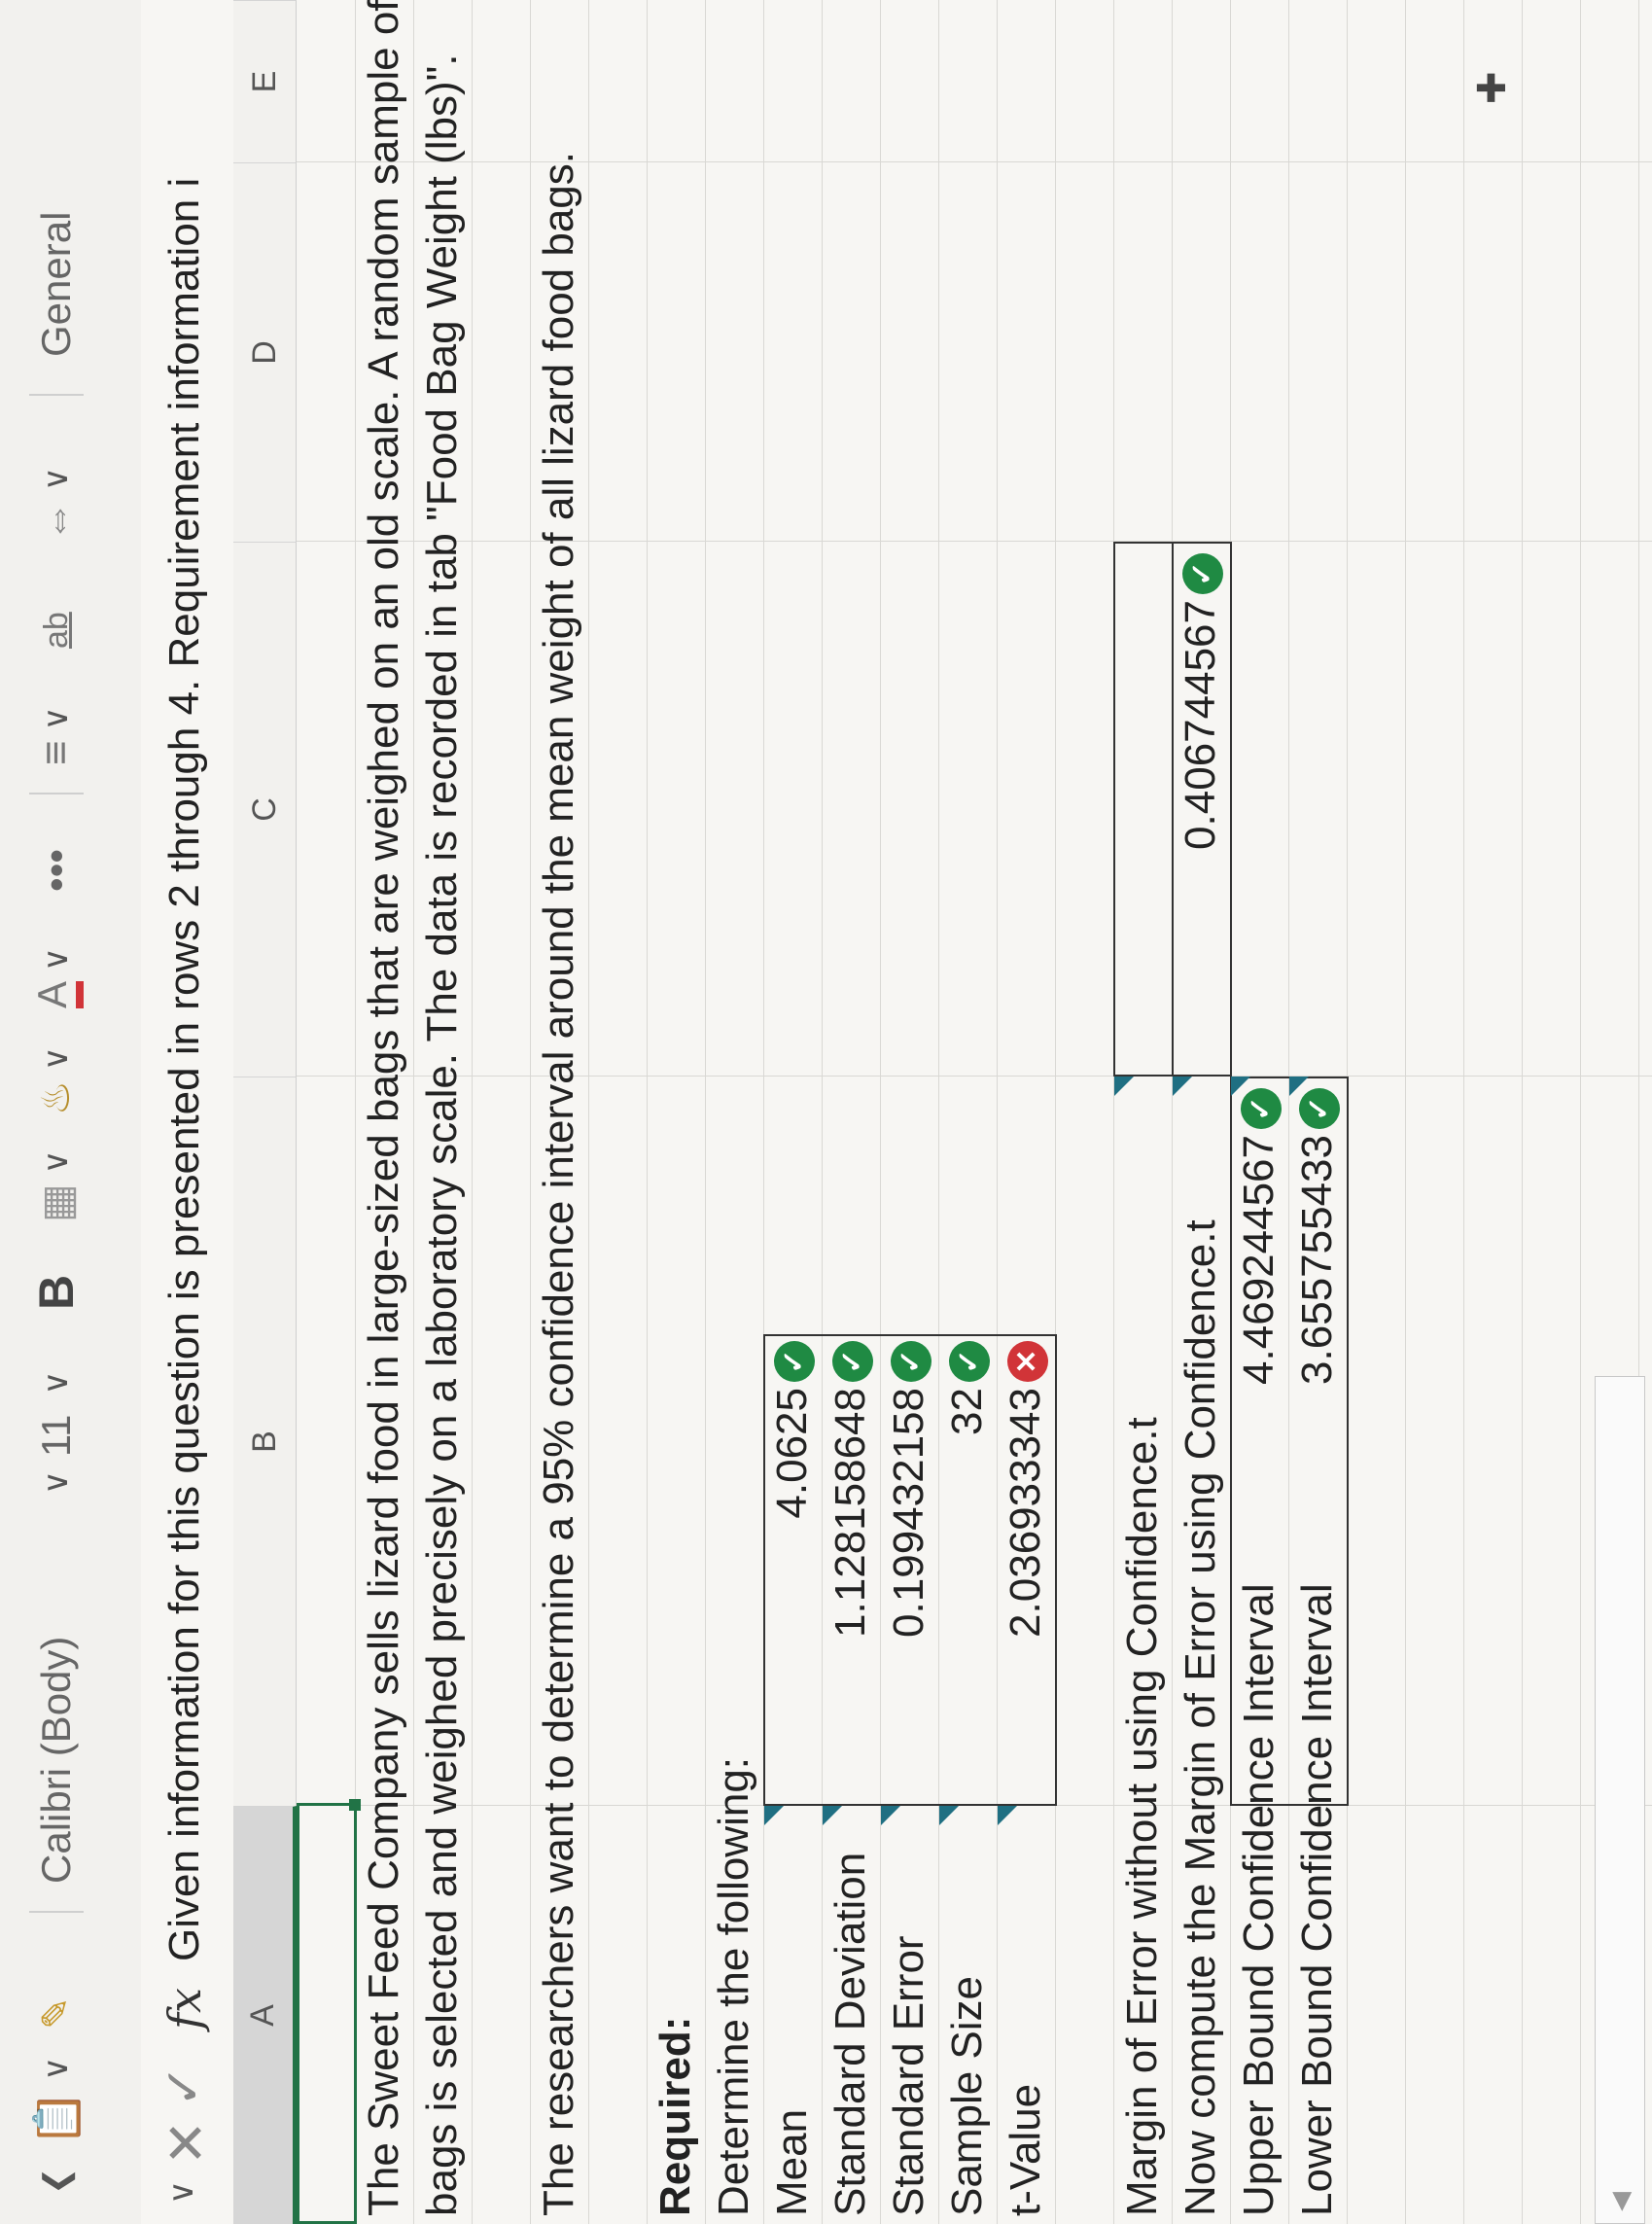 This screenshot has height=2224, width=1652. What do you see at coordinates (56, 522) in the screenshot?
I see `merge-icon: ⇔` at bounding box center [56, 522].